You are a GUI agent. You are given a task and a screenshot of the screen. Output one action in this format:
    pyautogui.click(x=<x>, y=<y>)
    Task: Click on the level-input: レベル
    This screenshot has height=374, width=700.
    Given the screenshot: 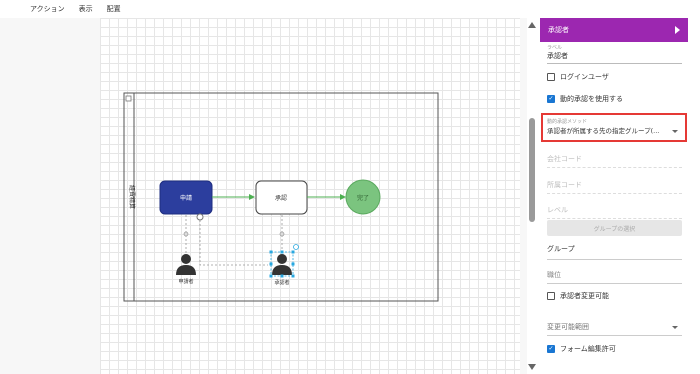 What is the action you would take?
    pyautogui.click(x=614, y=212)
    